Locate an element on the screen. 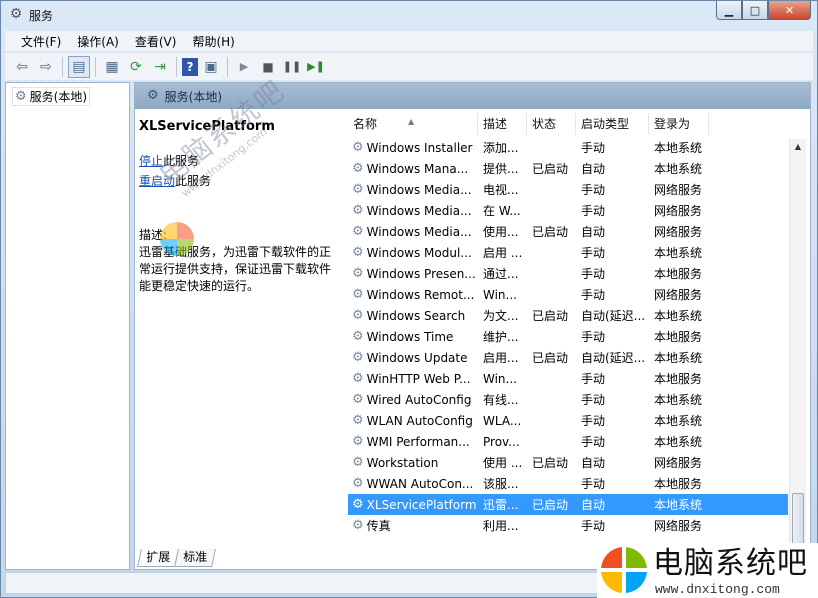 The width and height of the screenshot is (818, 598). column-header-name: ▲ 名称 is located at coordinates (413, 124).